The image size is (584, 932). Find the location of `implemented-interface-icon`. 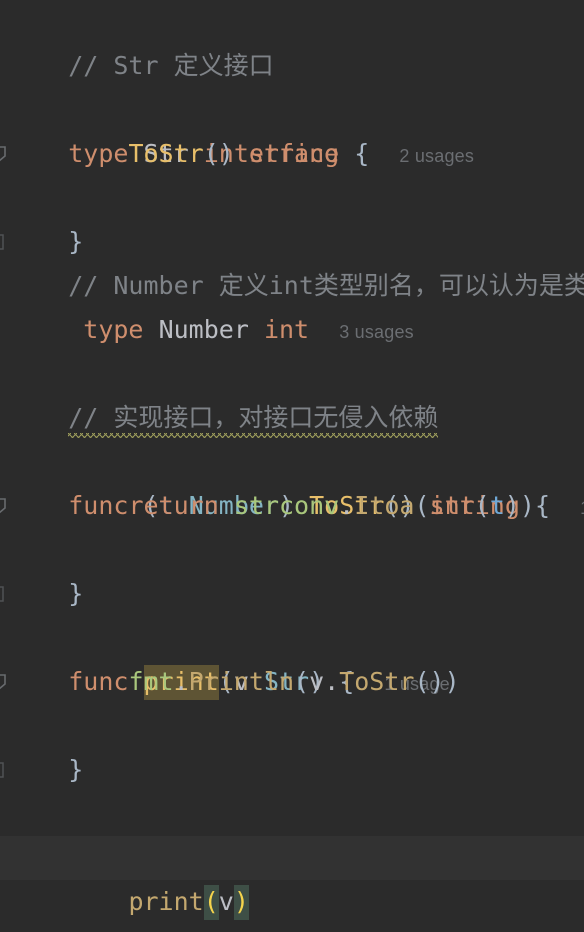

implemented-interface-icon is located at coordinates (4, 109).